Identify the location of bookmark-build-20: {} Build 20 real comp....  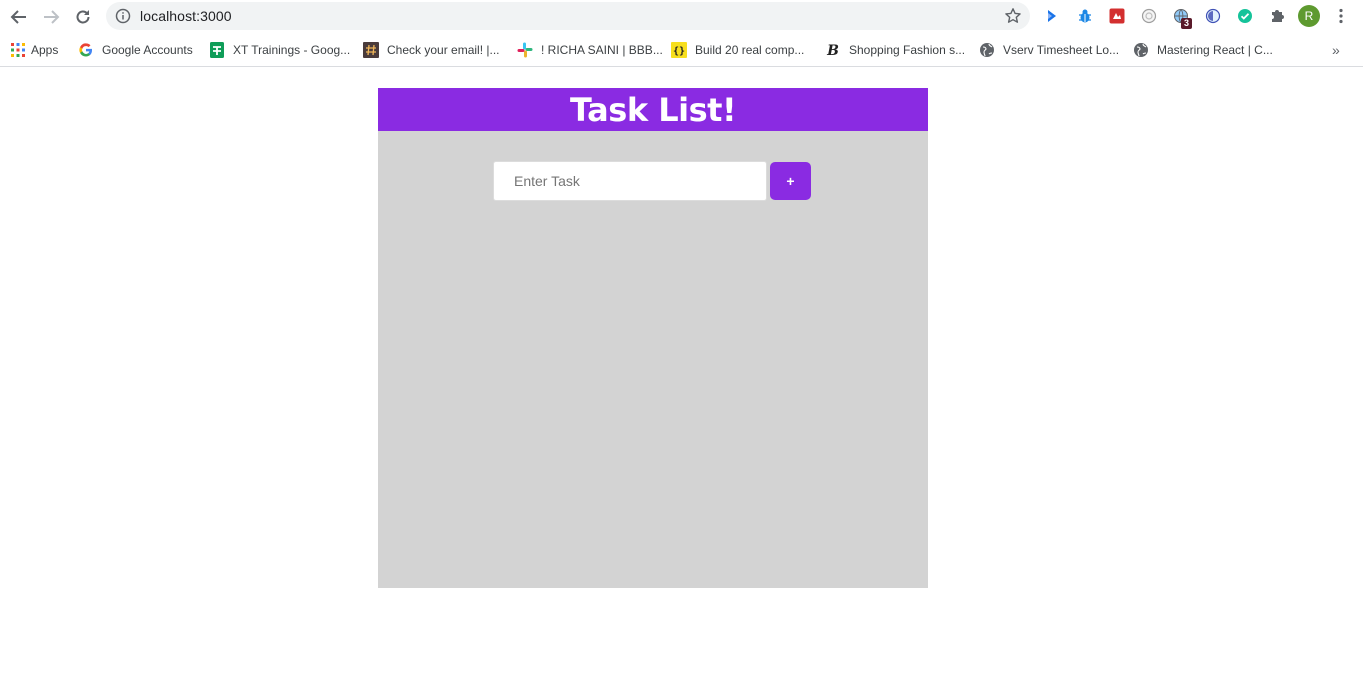
(737, 50).